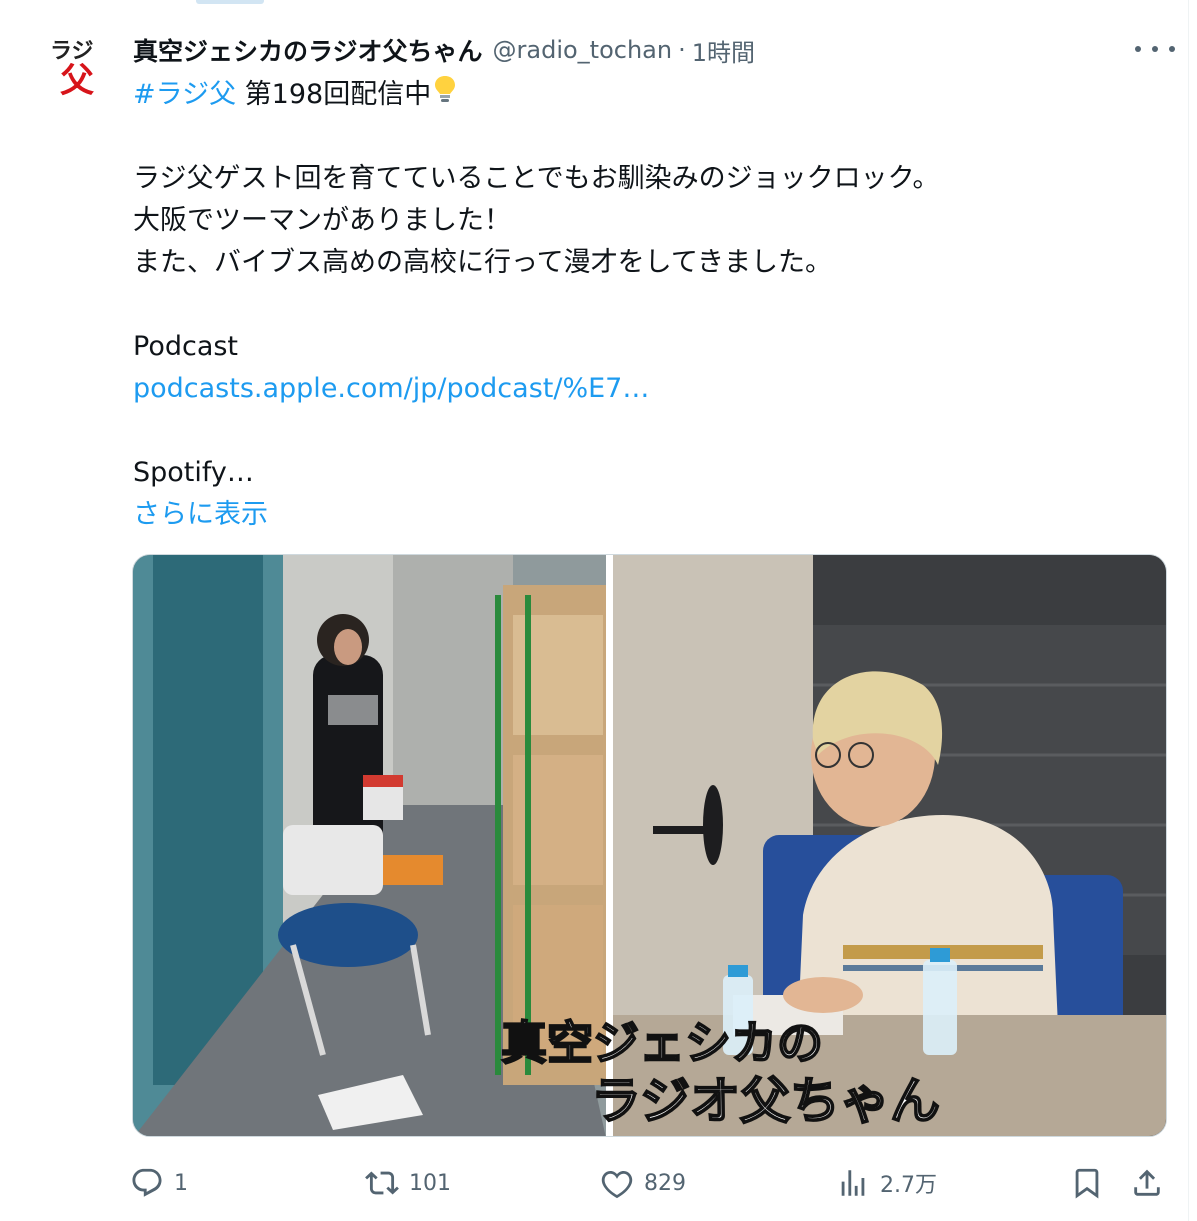 This screenshot has width=1197, height=1221. I want to click on timestamp: 1時間, so click(723, 50).